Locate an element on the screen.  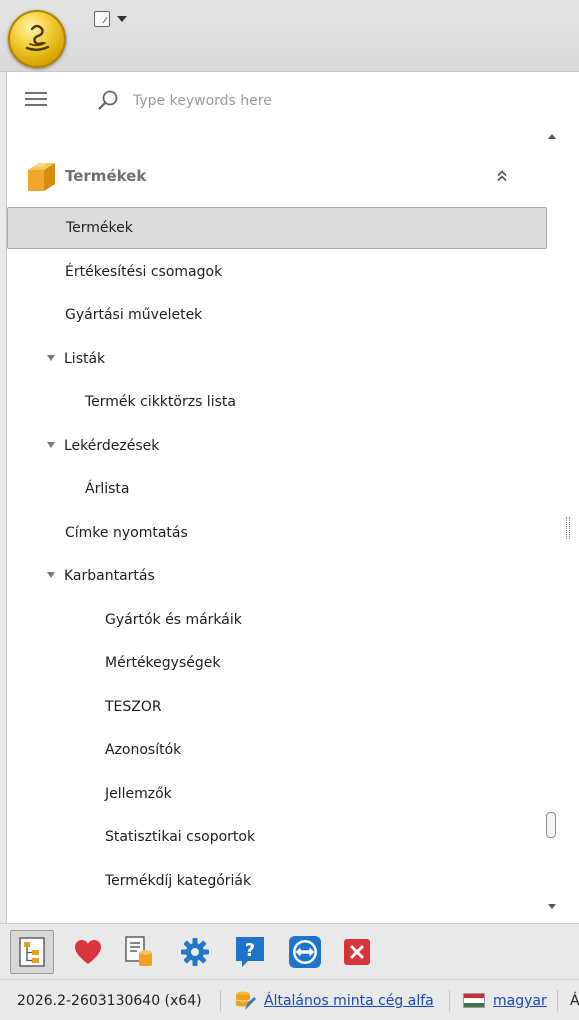
document-database-button is located at coordinates (139, 952).